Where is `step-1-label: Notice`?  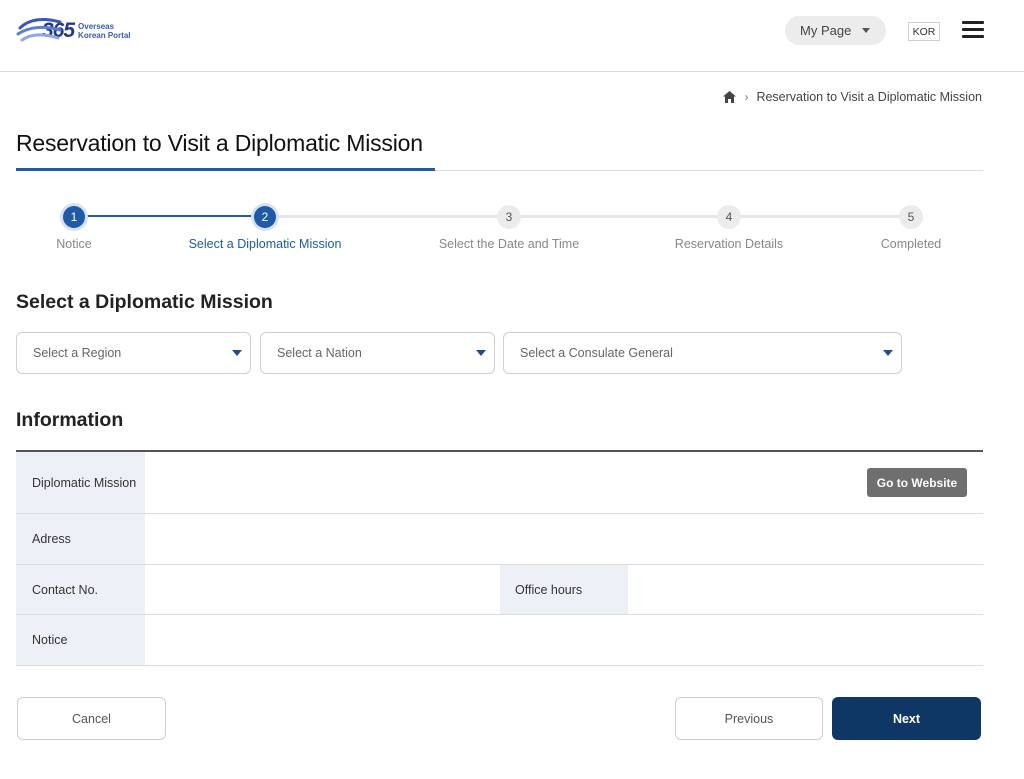
step-1-label: Notice is located at coordinates (74, 244).